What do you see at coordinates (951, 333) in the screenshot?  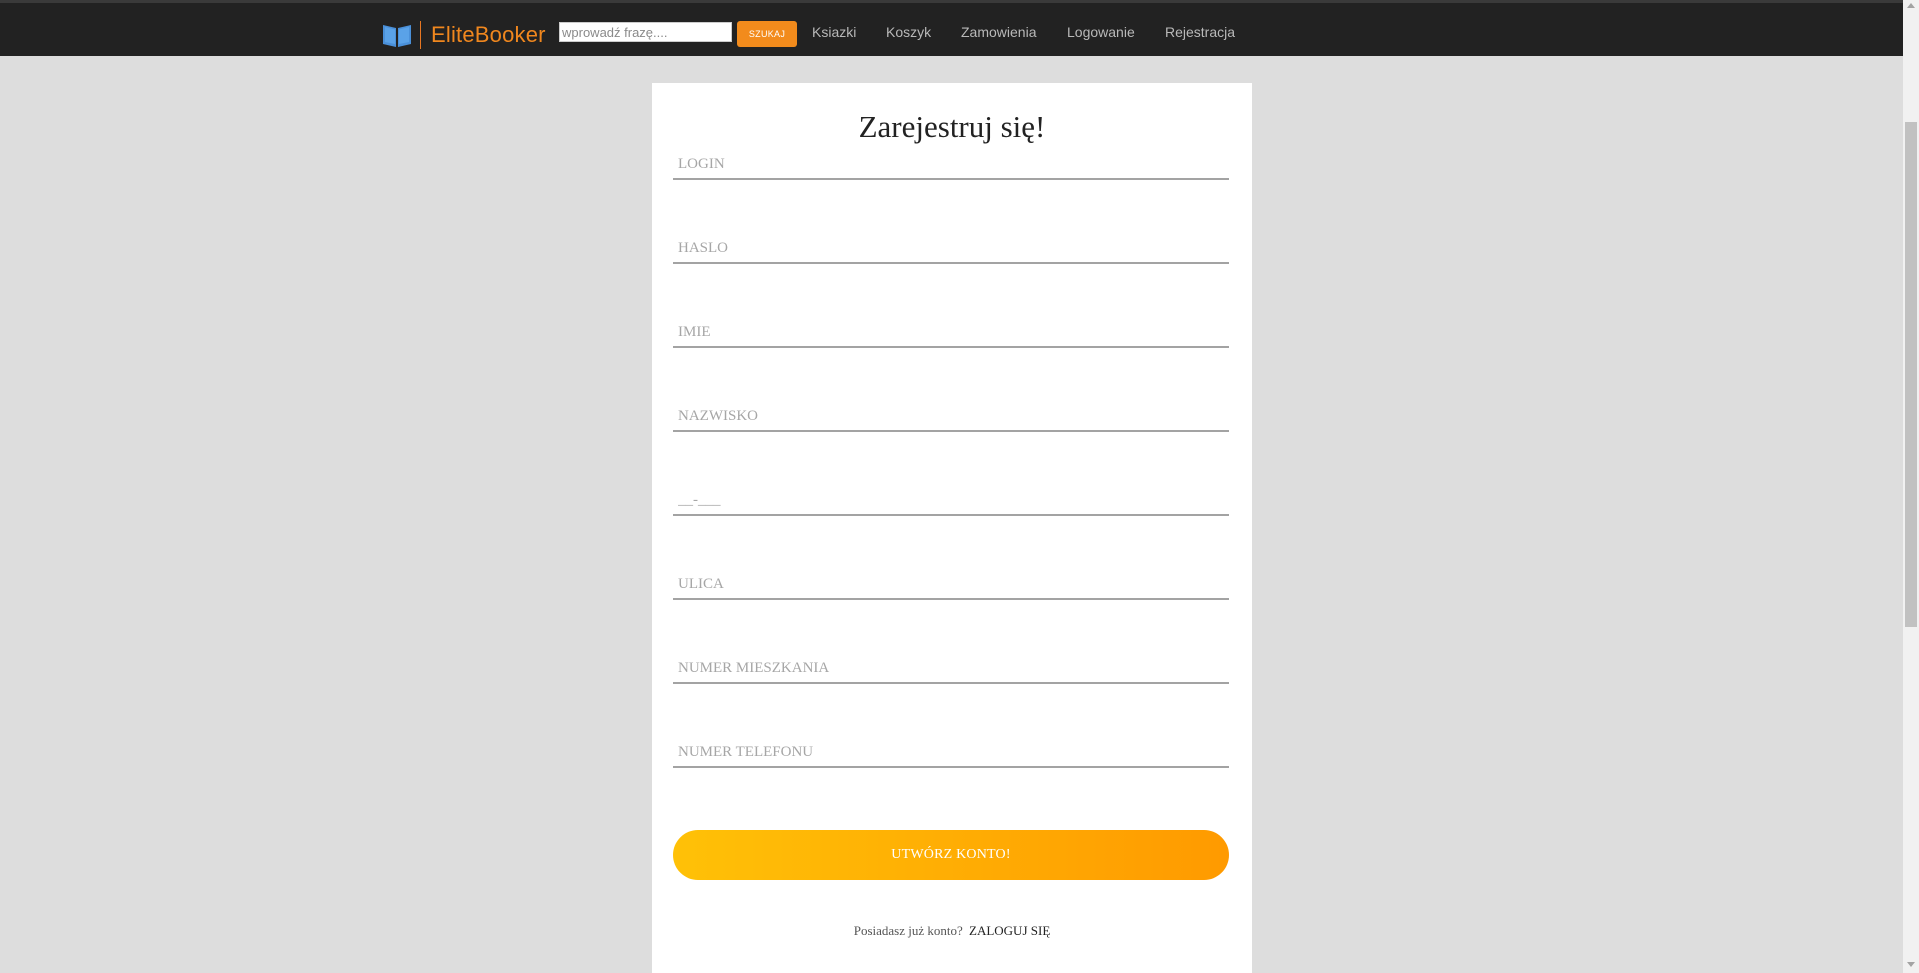 I see `first-name-field` at bounding box center [951, 333].